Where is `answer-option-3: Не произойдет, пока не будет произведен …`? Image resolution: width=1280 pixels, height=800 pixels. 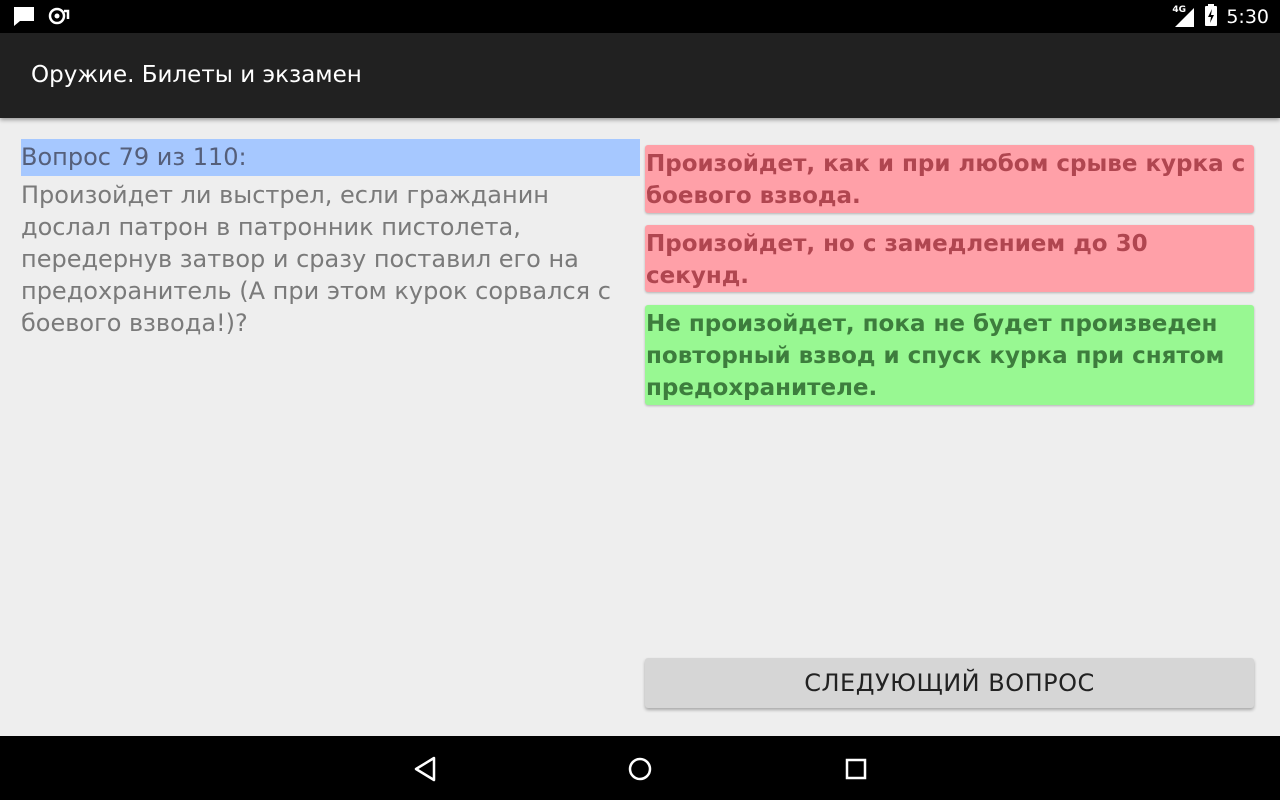 answer-option-3: Не произойдет, пока не будет произведен … is located at coordinates (949, 355).